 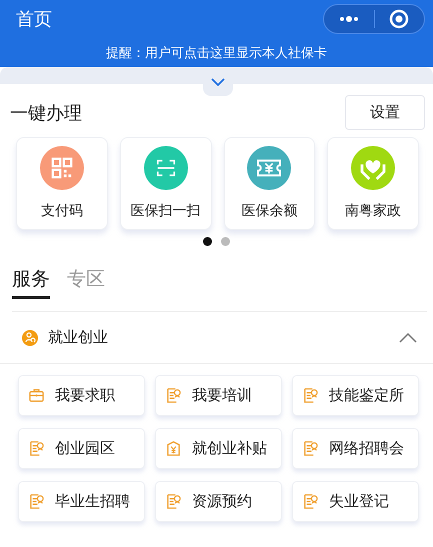 I want to click on shortcut-card: 医保余额, so click(x=270, y=183).